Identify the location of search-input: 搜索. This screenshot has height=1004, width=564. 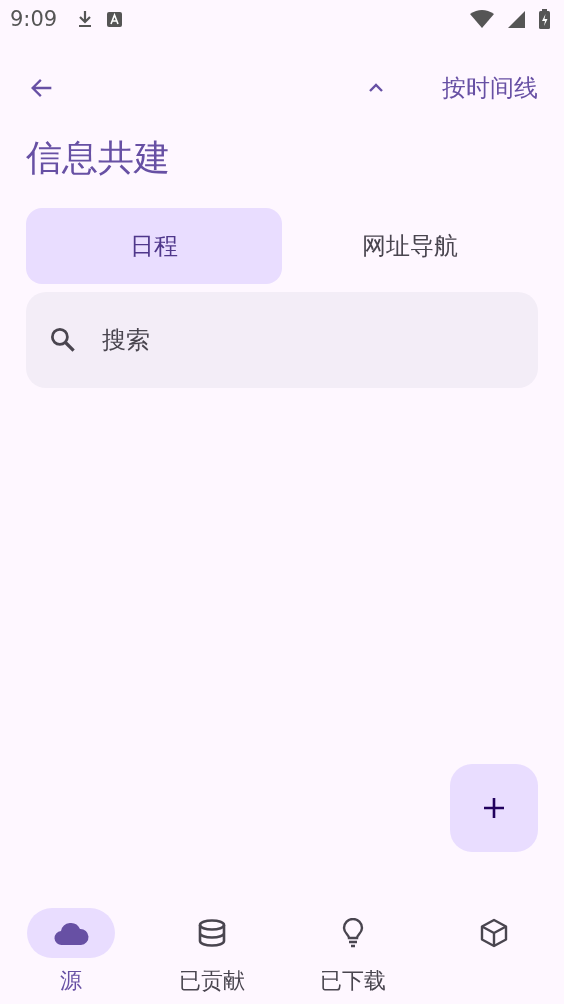
(308, 340).